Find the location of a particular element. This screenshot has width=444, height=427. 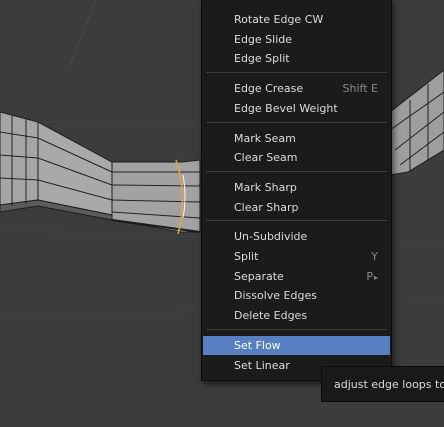

menu-item-mark-sharp: Mark Sharp is located at coordinates (296, 187).